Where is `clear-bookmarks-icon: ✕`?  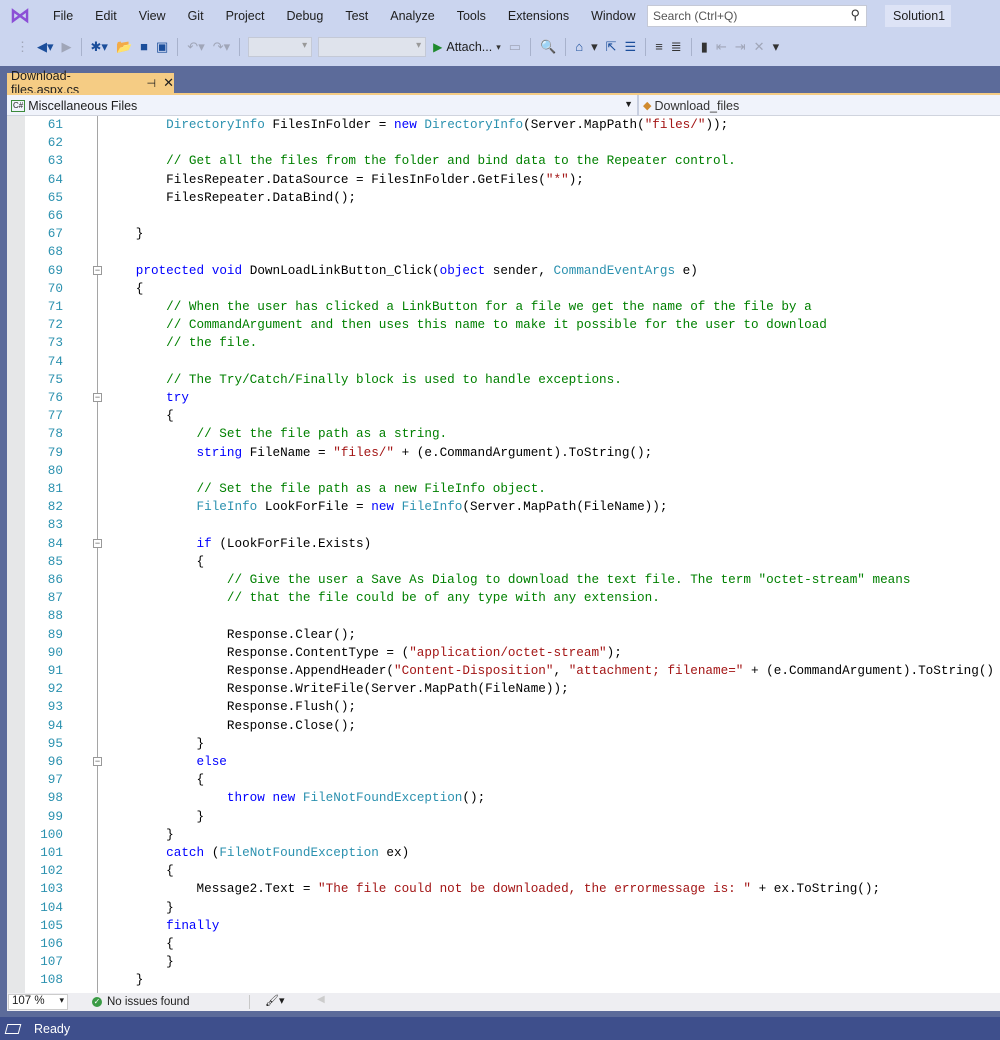
clear-bookmarks-icon: ✕ is located at coordinates (759, 47).